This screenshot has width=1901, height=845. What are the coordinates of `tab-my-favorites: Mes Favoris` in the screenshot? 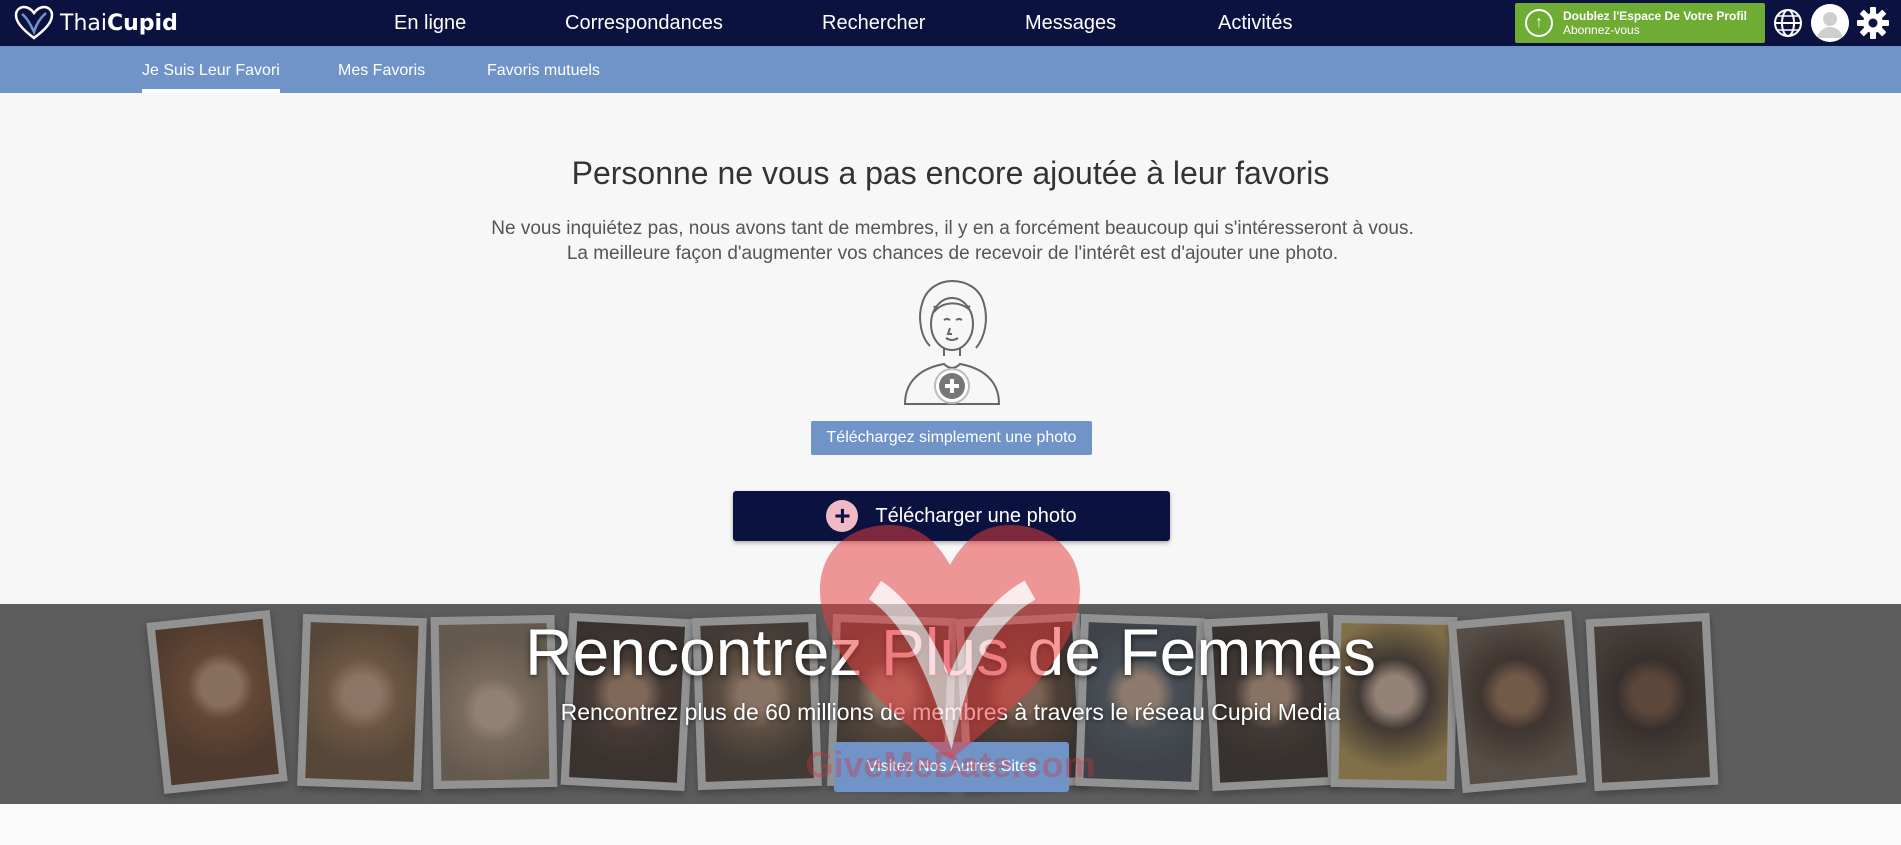 It's located at (381, 69).